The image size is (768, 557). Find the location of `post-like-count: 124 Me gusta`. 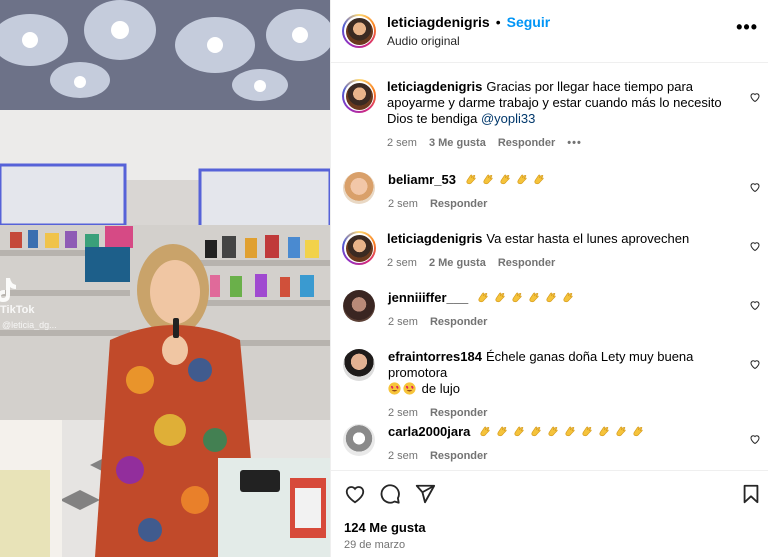

post-like-count: 124 Me gusta is located at coordinates (385, 527).